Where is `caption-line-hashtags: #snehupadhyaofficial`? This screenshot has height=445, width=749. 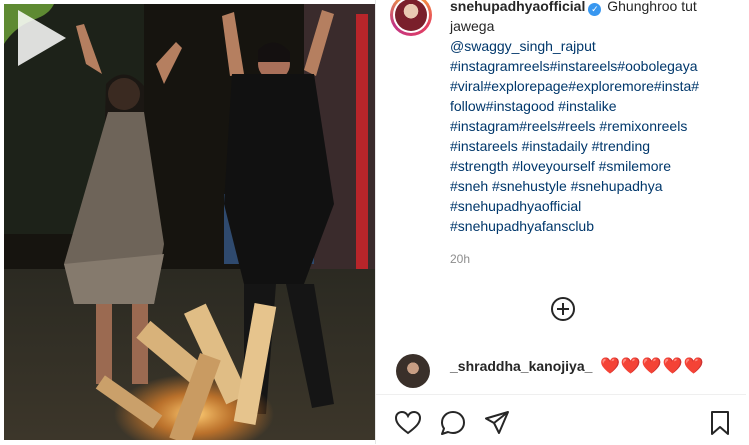
caption-line-hashtags: #snehupadhyaofficial is located at coordinates (596, 206).